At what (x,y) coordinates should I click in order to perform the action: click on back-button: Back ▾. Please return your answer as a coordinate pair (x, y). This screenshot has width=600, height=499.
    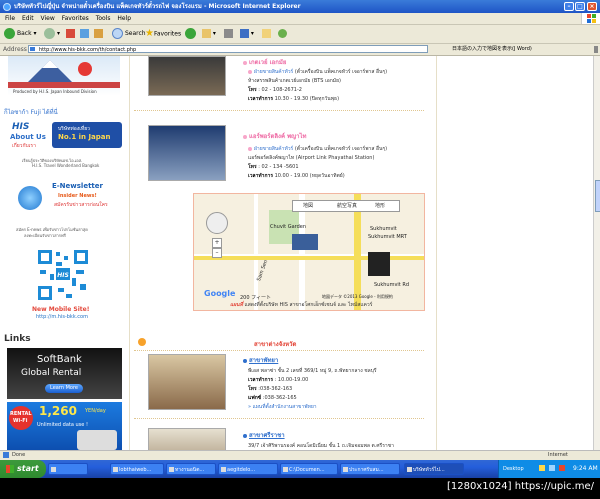
    Looking at the image, I should click on (20, 34).